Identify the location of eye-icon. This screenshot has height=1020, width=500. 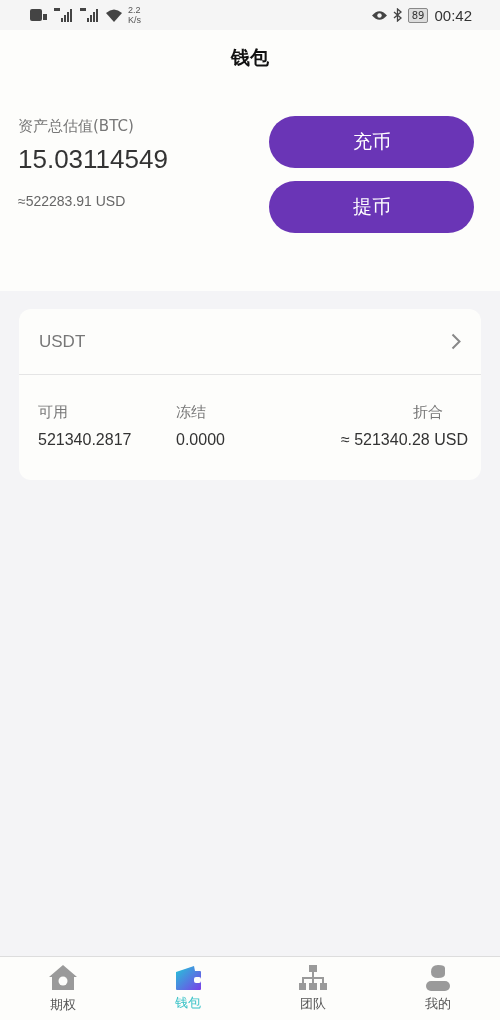
(379, 15).